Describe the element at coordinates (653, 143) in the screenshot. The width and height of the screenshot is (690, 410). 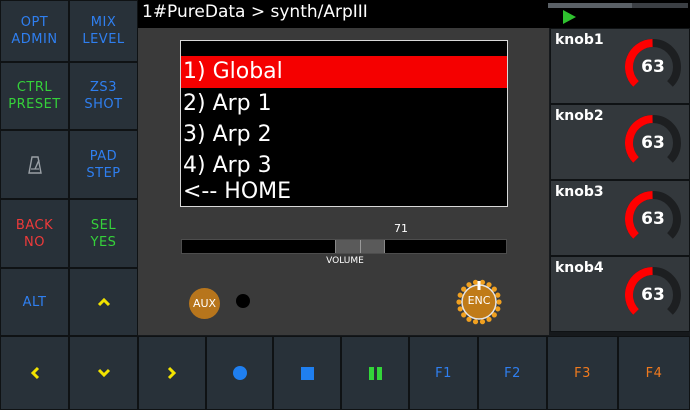
I see `knob2-value: 63` at that location.